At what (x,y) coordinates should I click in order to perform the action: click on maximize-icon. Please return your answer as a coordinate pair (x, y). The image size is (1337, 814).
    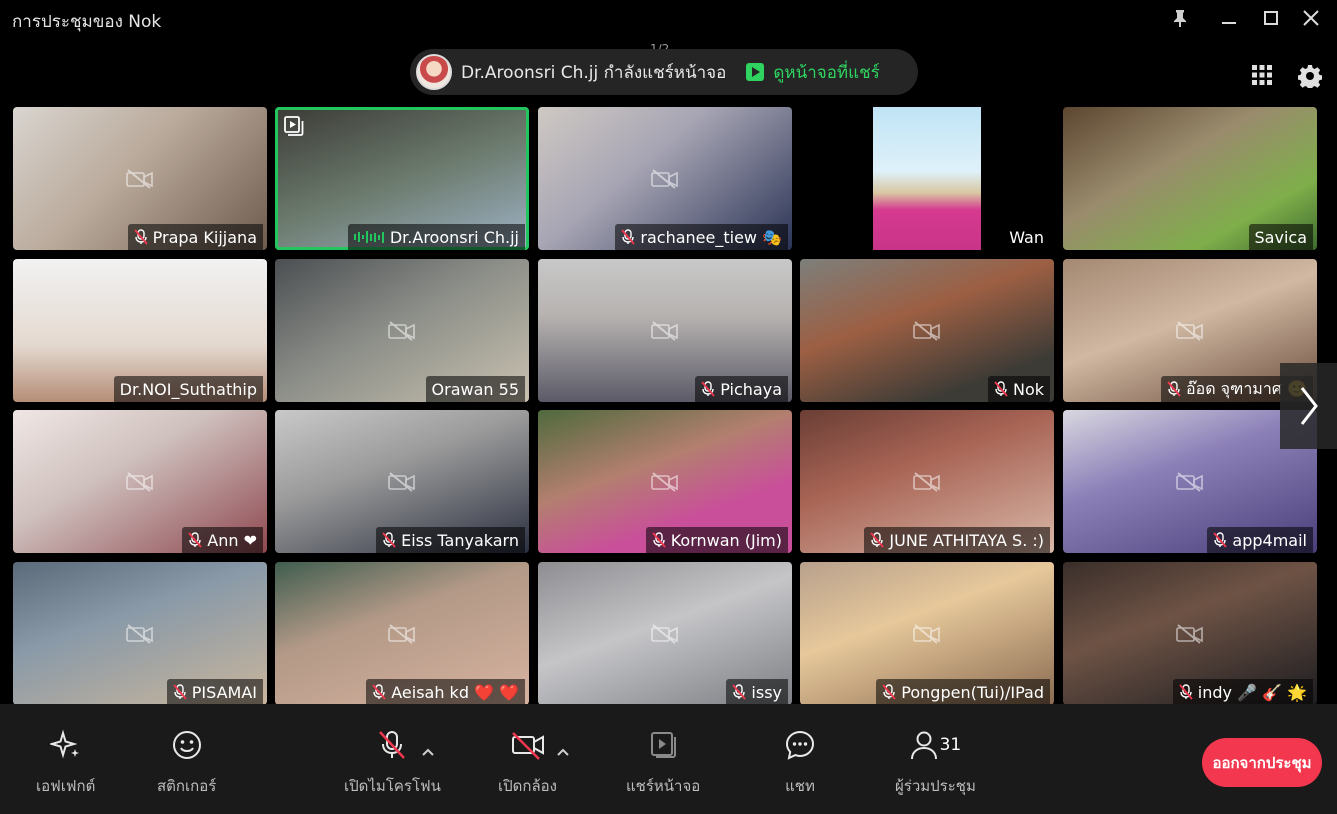
    Looking at the image, I should click on (1271, 18).